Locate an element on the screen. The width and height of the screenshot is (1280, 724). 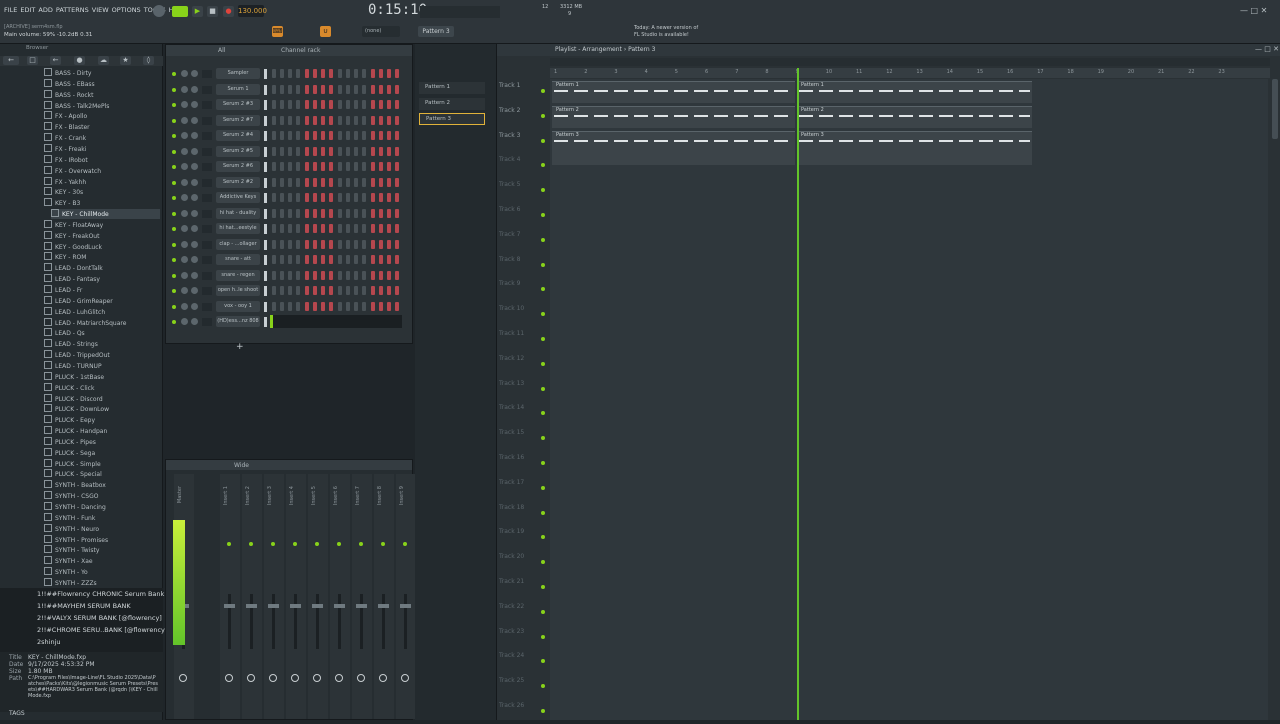
browser-item: BASS - Talk2MePls is located at coordinates (76, 106).